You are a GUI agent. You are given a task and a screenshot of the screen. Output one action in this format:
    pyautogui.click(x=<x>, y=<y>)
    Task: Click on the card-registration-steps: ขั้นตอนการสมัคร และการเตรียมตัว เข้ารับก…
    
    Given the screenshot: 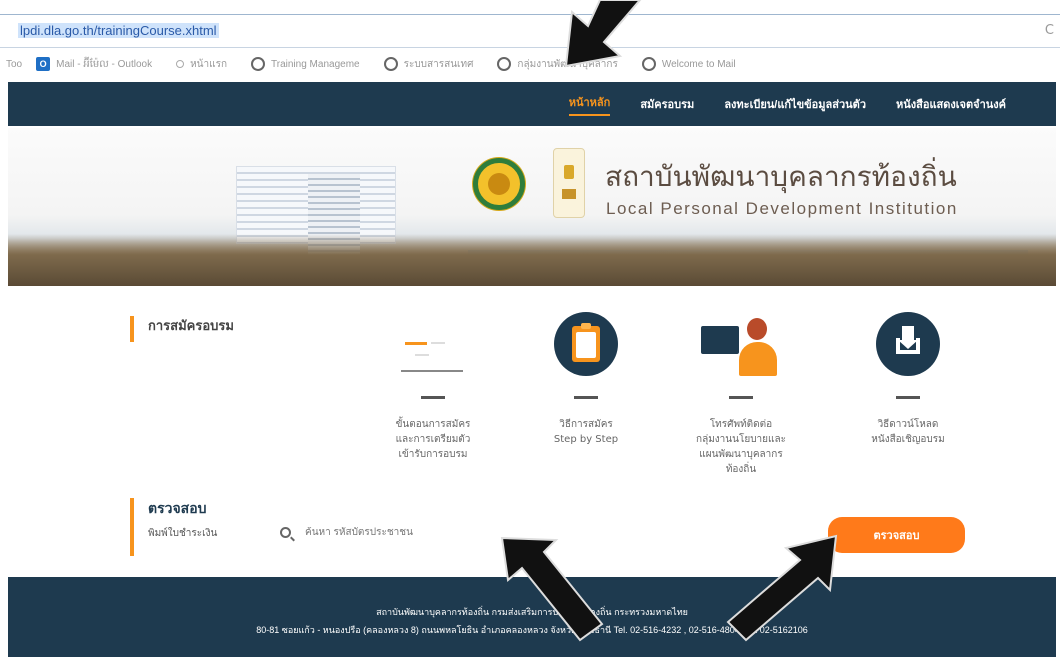 What is the action you would take?
    pyautogui.click(x=433, y=387)
    